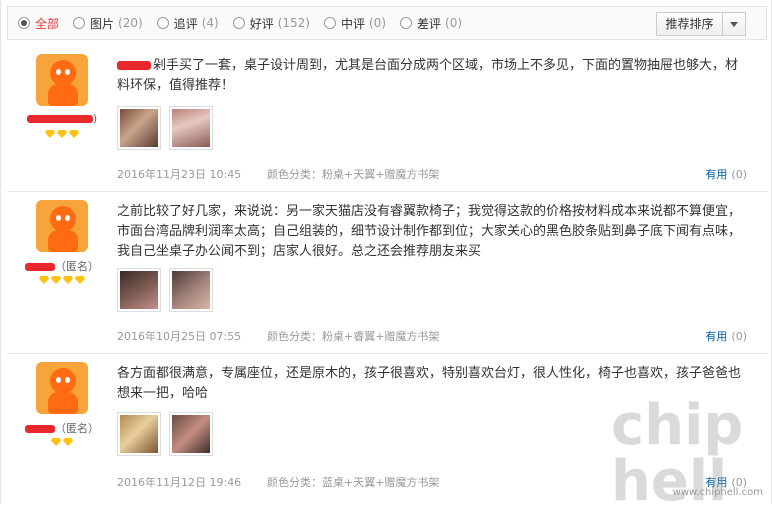 This screenshot has width=772, height=514. I want to click on sort-label: 推荐排序, so click(690, 24).